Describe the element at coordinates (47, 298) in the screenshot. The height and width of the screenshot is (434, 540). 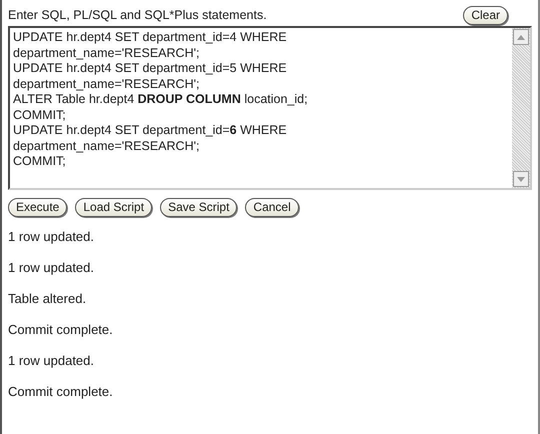
I see `result-message: Table altered.` at that location.